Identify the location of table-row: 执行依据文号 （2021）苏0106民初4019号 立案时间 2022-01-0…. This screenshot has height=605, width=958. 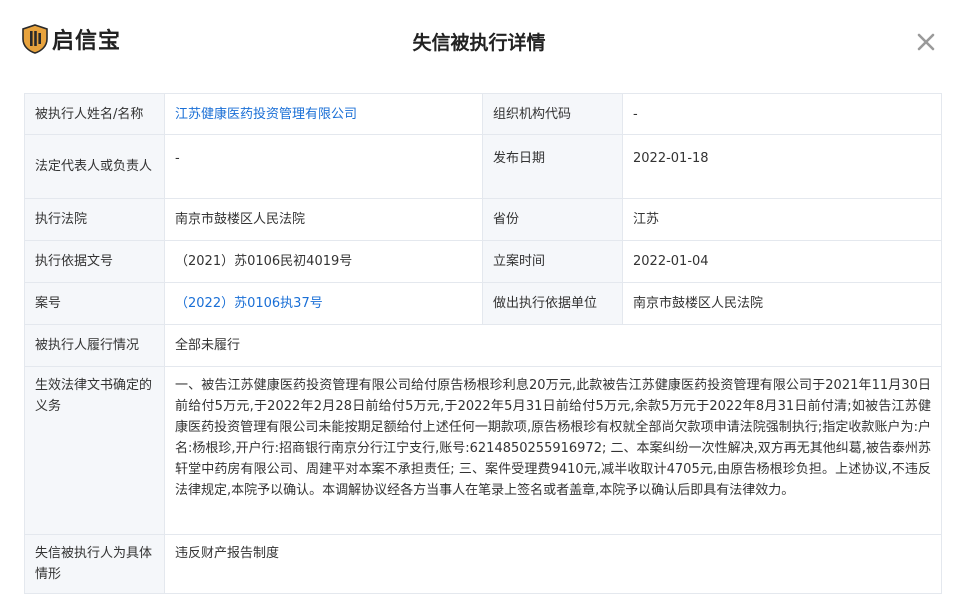
(483, 261).